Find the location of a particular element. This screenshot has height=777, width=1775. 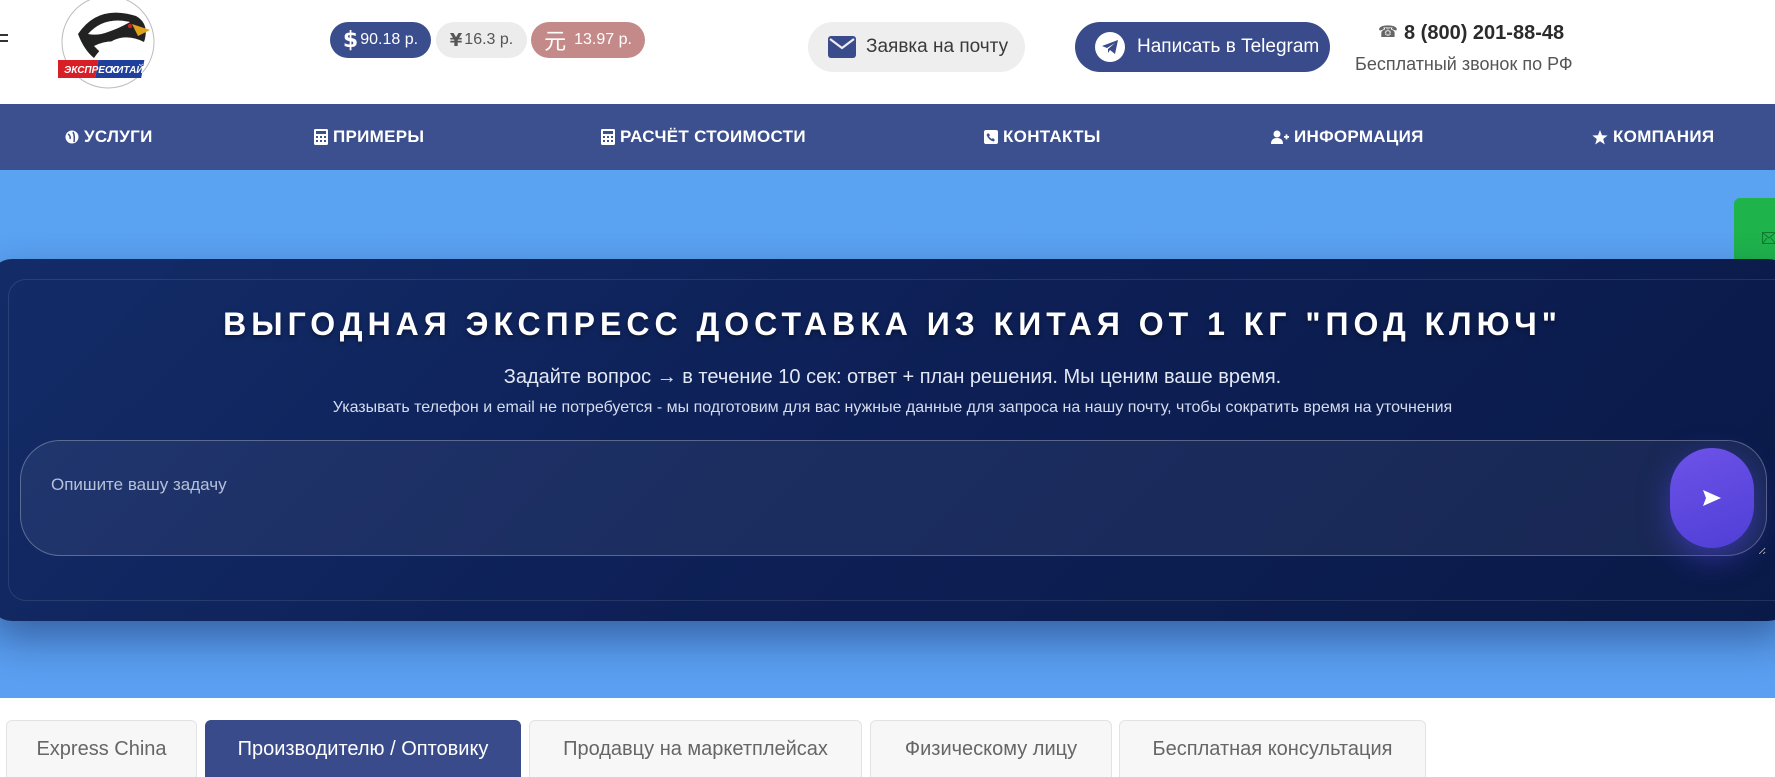

phone-note: Бесплатный звонок по РФ is located at coordinates (1464, 64).